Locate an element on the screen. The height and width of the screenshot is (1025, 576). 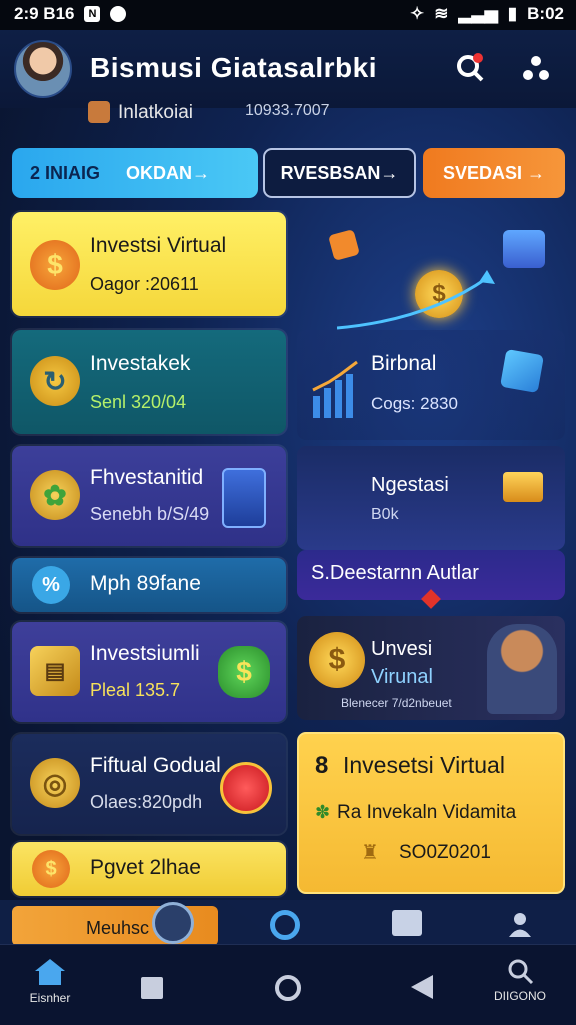
tab-primary: 2 INIAIG OKDAN→ is located at coordinates (135, 173).